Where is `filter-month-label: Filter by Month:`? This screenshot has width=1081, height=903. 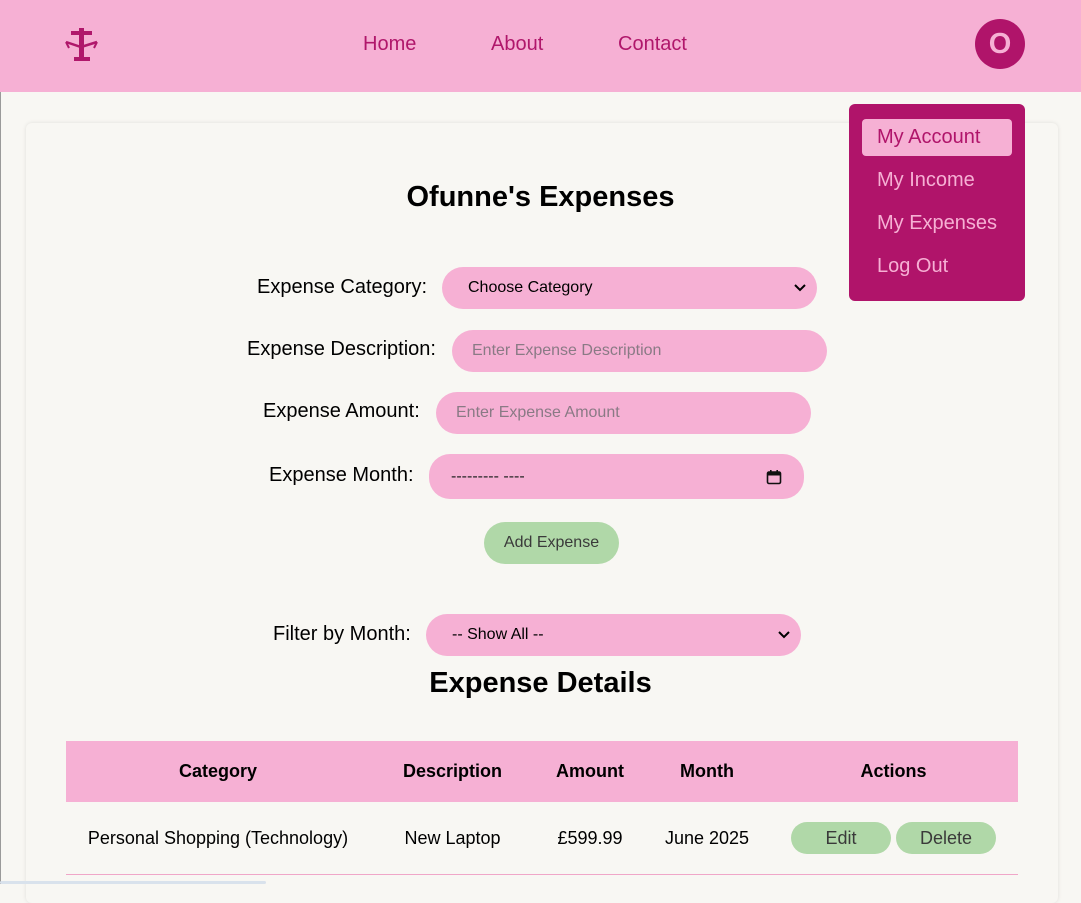
filter-month-label: Filter by Month: is located at coordinates (342, 634).